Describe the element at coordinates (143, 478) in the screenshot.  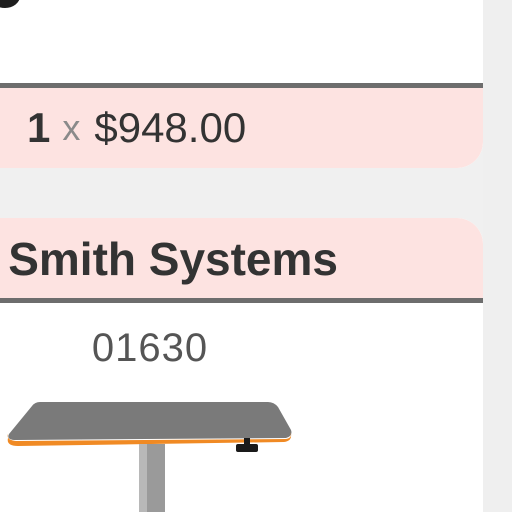
I see `table-column-highlight` at that location.